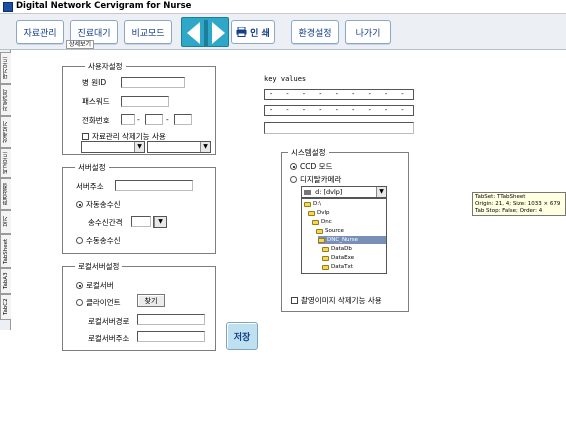 This screenshot has width=566, height=425. Describe the element at coordinates (103, 204) in the screenshot. I see `auto-receive-label: 자동송수신` at that location.